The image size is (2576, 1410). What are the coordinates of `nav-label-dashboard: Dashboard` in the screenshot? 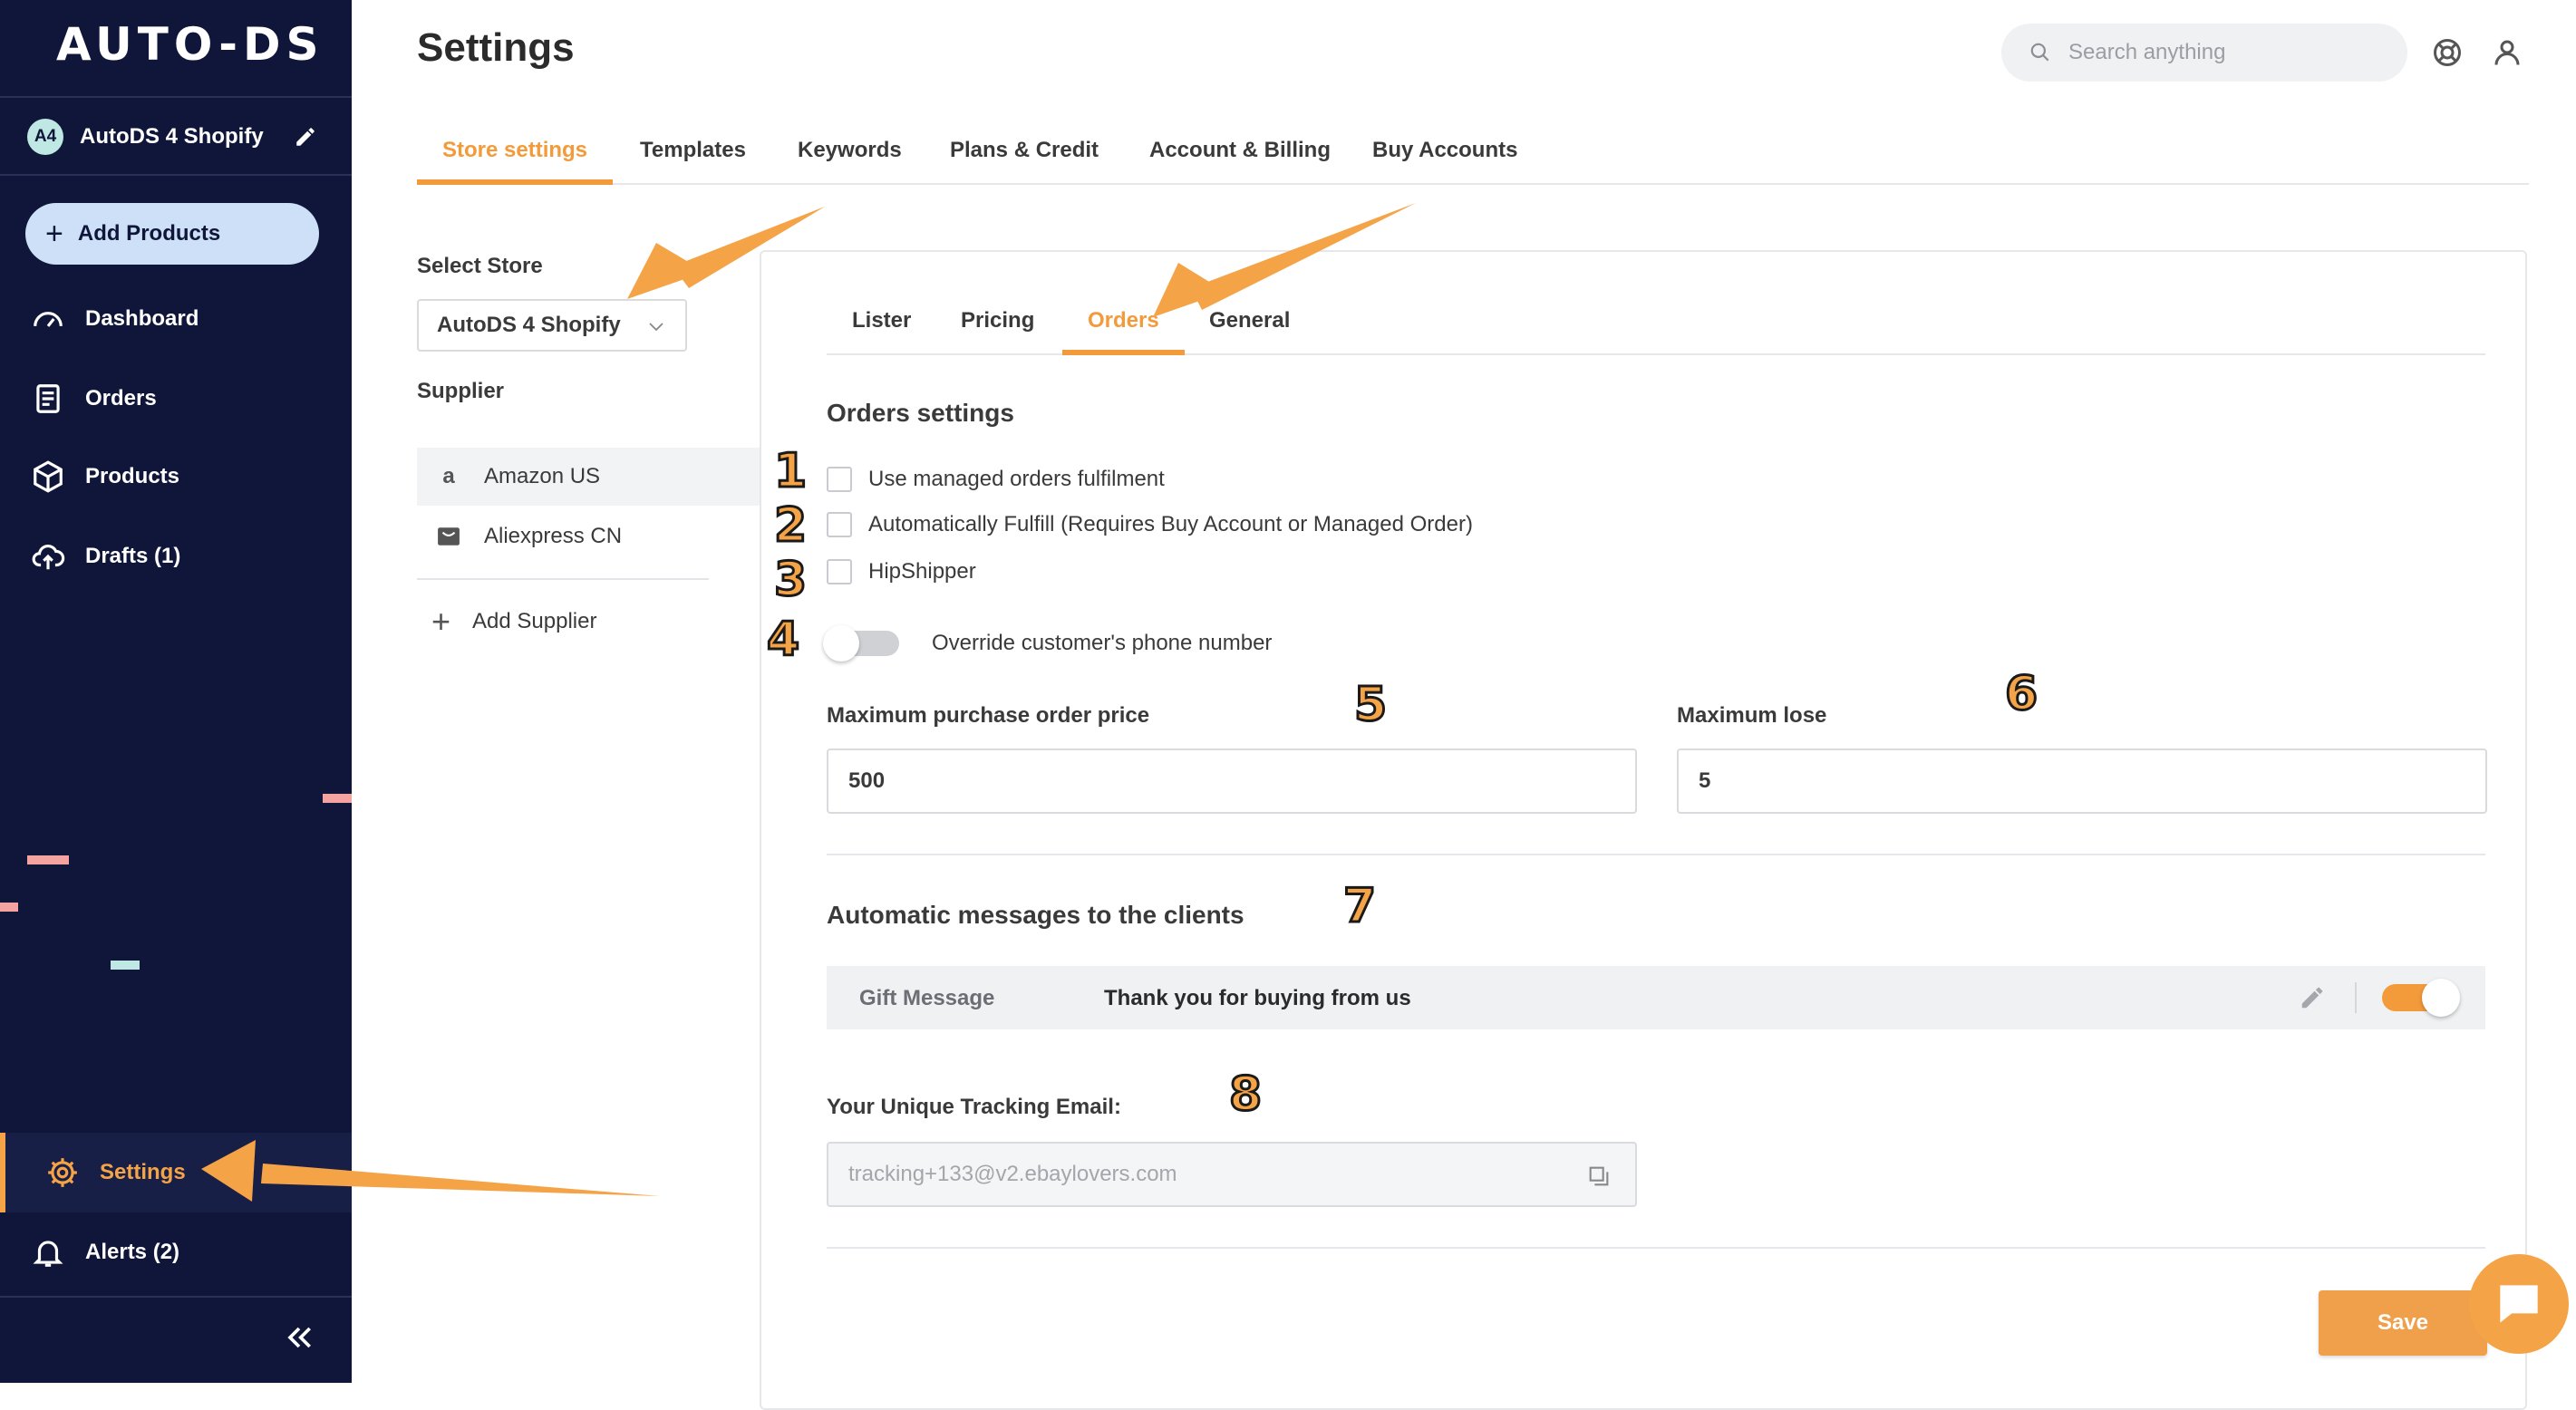 It's located at (142, 318).